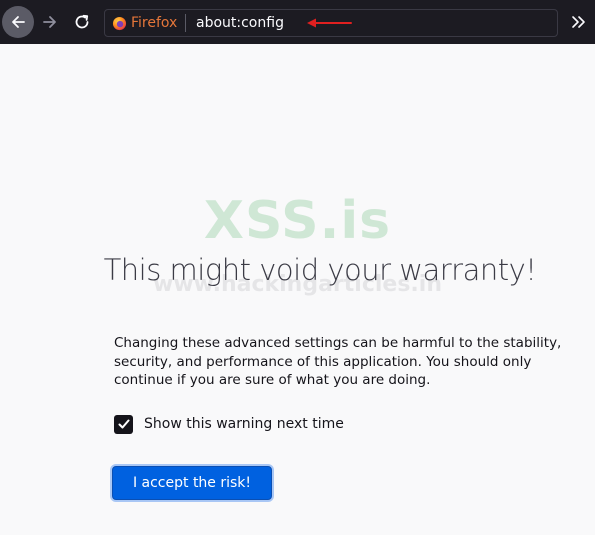  I want to click on double-chevron-icon, so click(578, 22).